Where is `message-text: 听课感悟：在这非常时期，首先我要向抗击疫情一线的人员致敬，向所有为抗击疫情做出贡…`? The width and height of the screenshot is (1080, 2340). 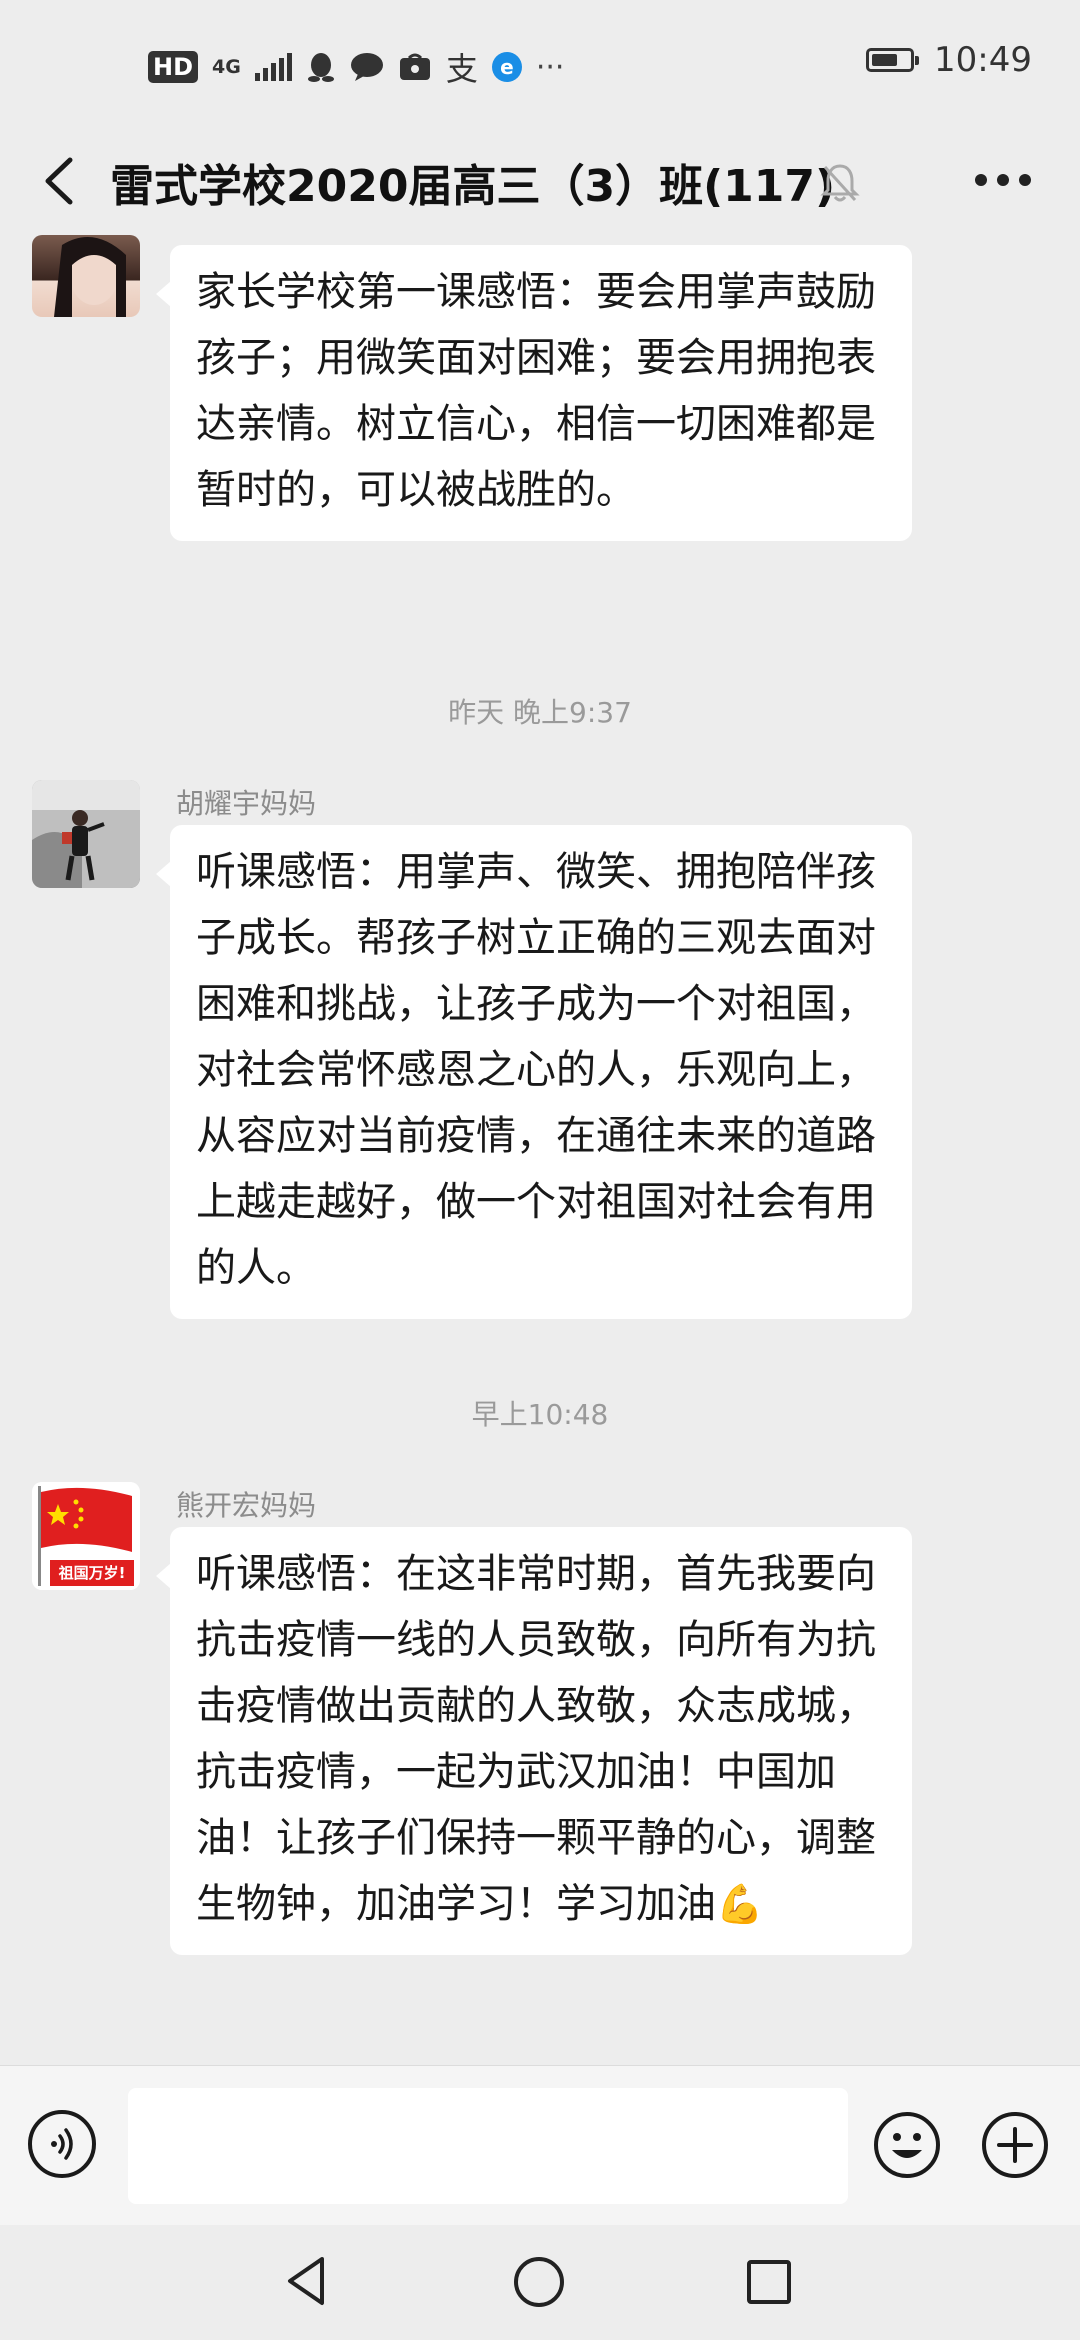 message-text: 听课感悟：在这非常时期，首先我要向抗击疫情一线的人员致敬，向所有为抗击疫情做出贡… is located at coordinates (536, 1739).